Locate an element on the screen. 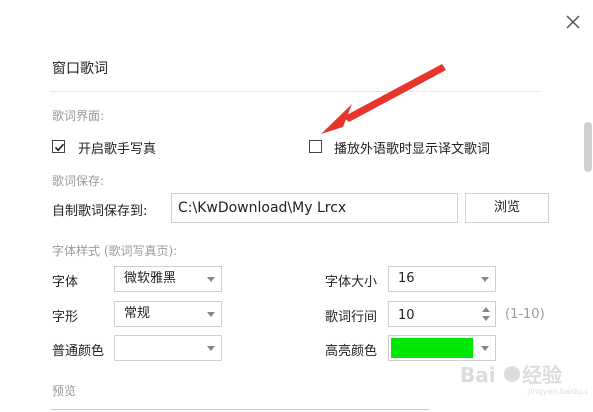 This screenshot has height=412, width=593. svg-text: Bai is located at coordinates (478, 375).